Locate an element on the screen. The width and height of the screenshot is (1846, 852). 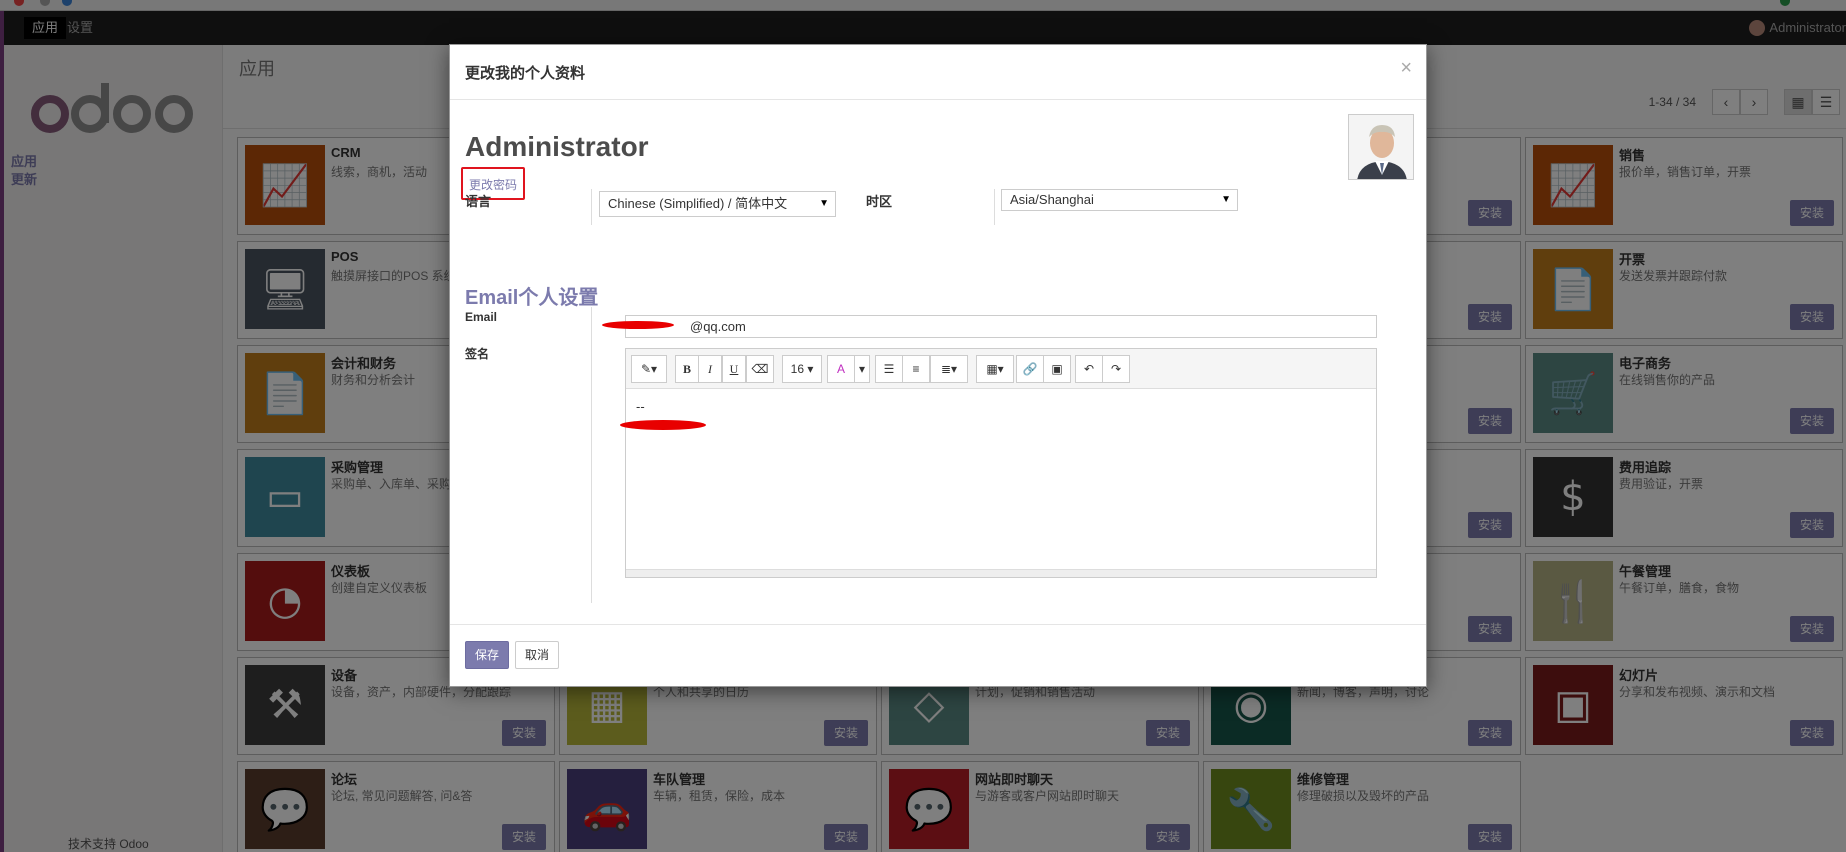
dialog-footer: 保存 取消 is located at coordinates (938, 655).